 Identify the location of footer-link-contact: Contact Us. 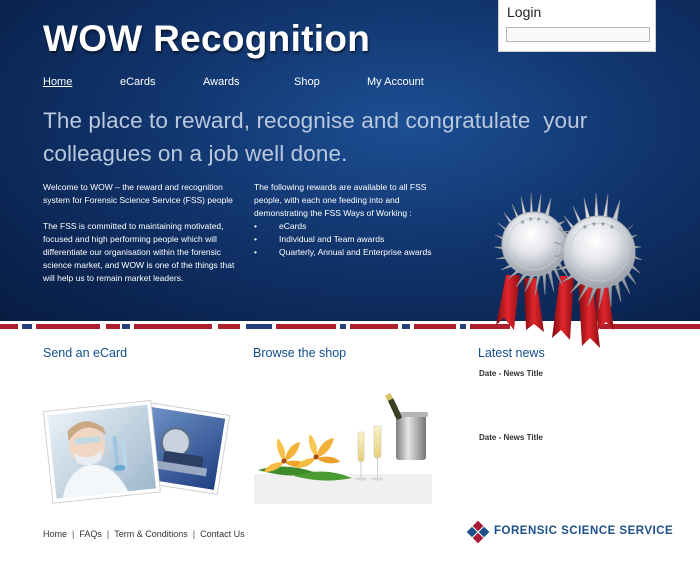
(222, 534).